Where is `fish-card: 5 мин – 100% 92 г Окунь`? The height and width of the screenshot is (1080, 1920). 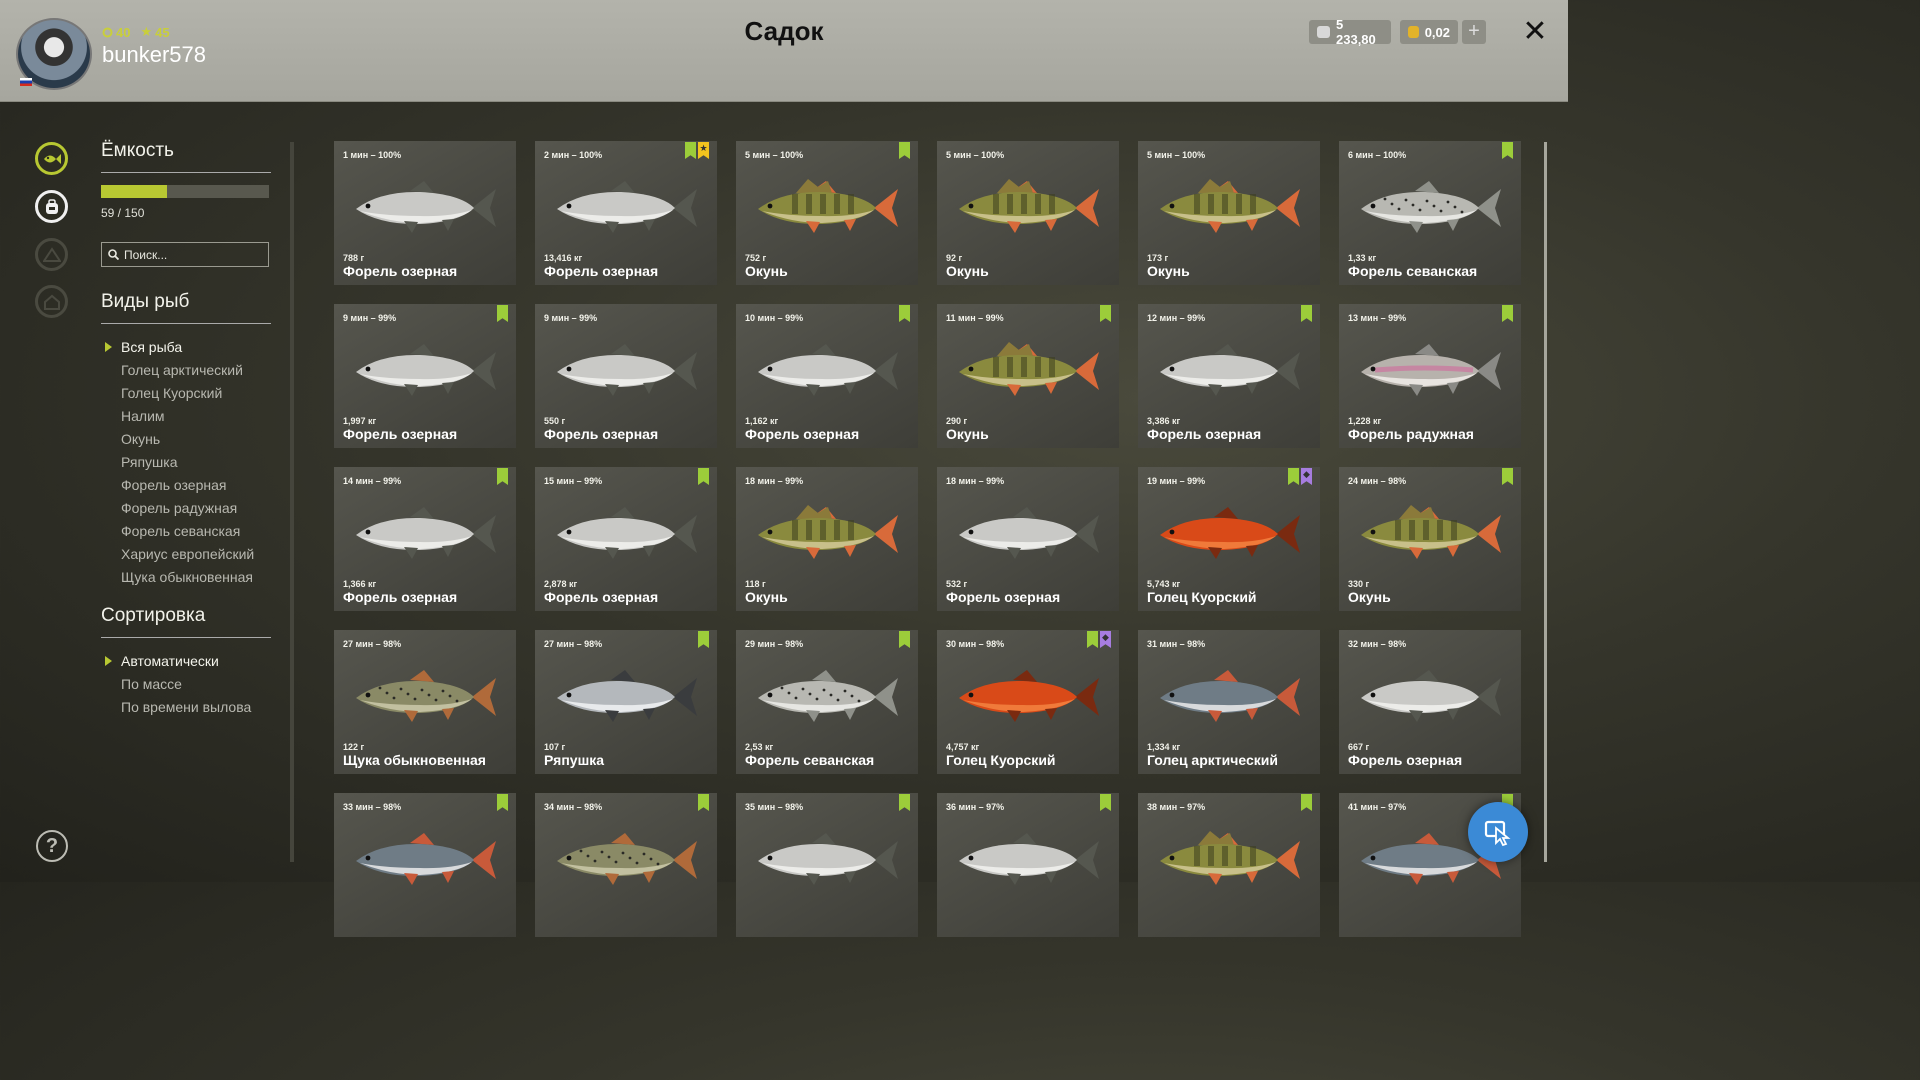 fish-card: 5 мин – 100% 92 г Окунь is located at coordinates (1028, 213).